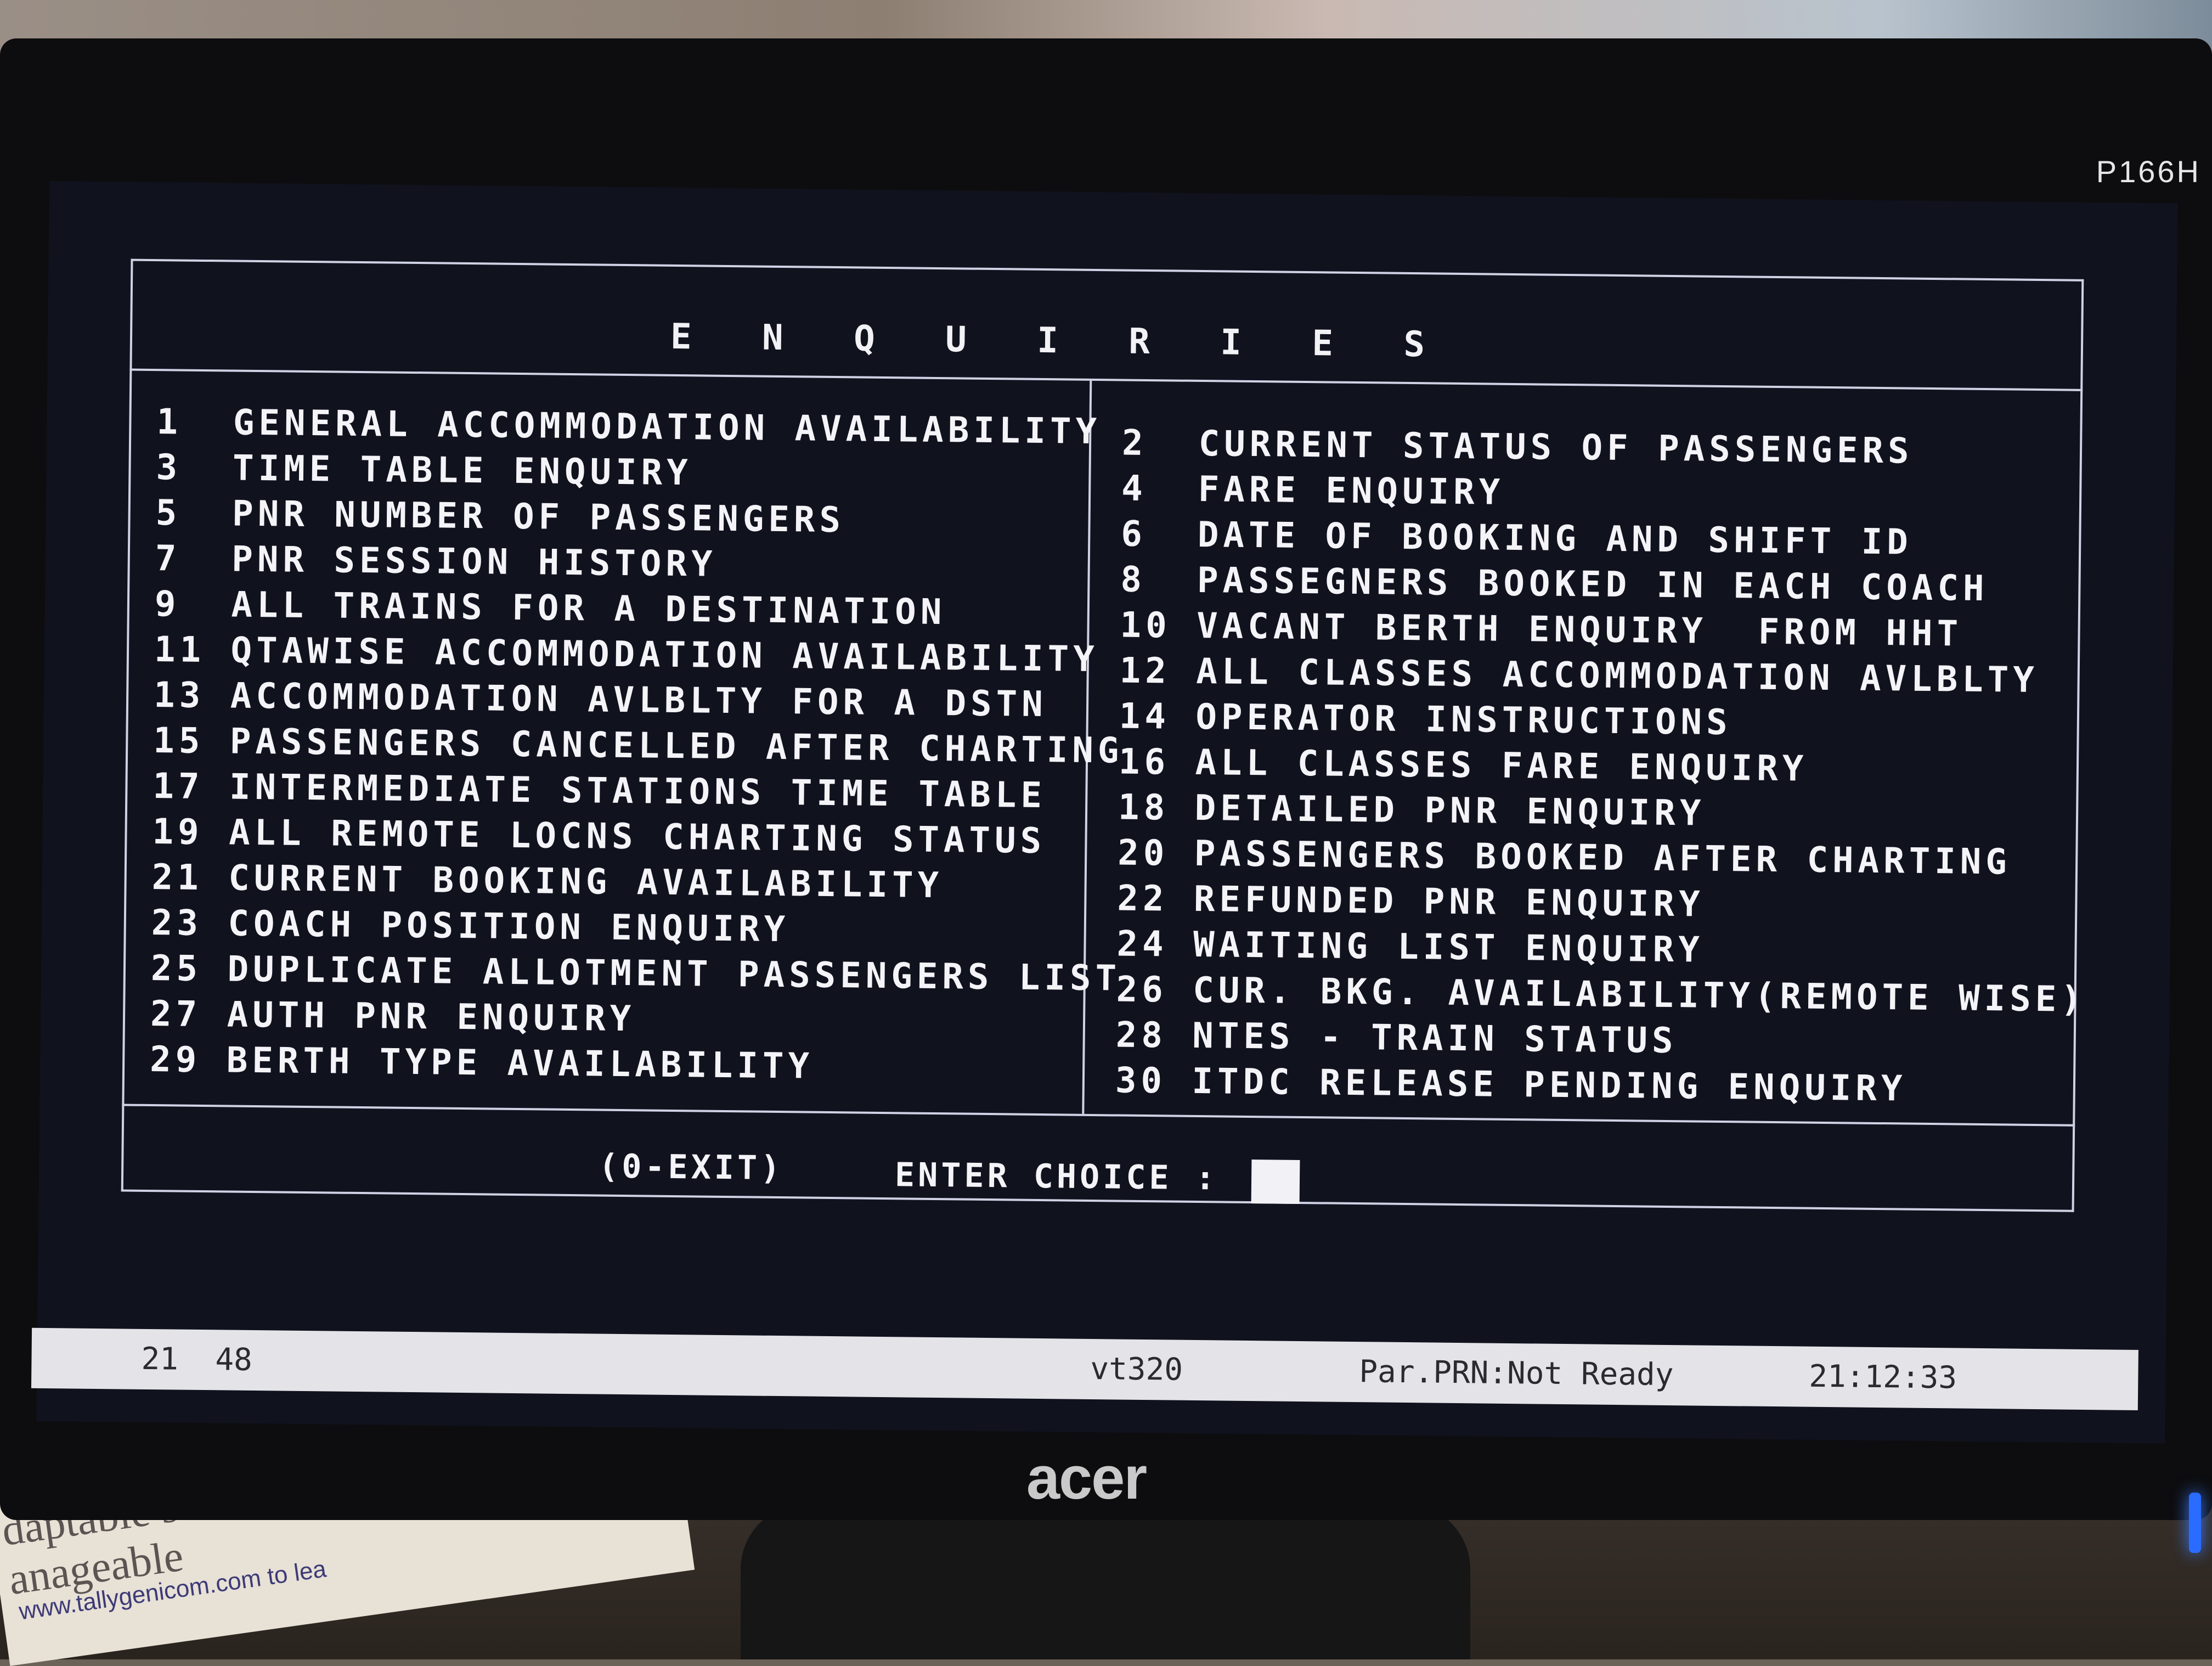 The height and width of the screenshot is (1666, 2212). What do you see at coordinates (599, 791) in the screenshot?
I see `menu-item: 17 INTERMEDIATE STATIONS TIME TABLE` at bounding box center [599, 791].